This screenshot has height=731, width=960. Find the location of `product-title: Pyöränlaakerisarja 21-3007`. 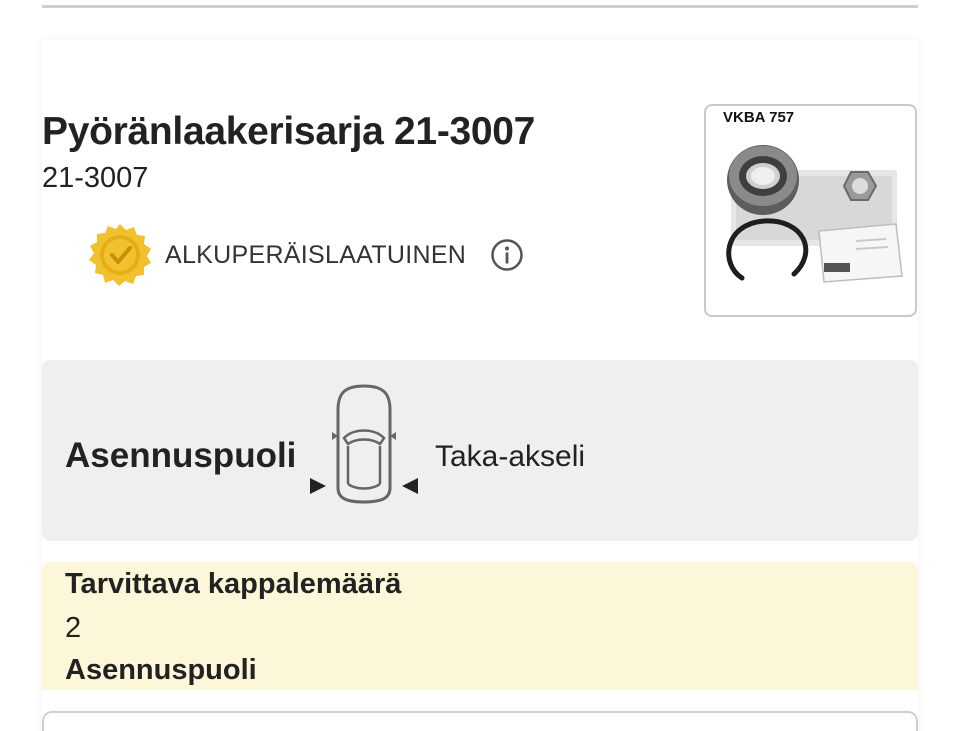

product-title: Pyöränlaakerisarja 21-3007 is located at coordinates (289, 131).